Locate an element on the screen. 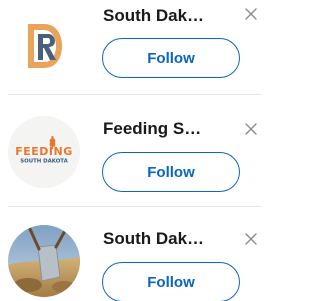 The width and height of the screenshot is (320, 301). logo-text-top: FEEDING is located at coordinates (44, 151).